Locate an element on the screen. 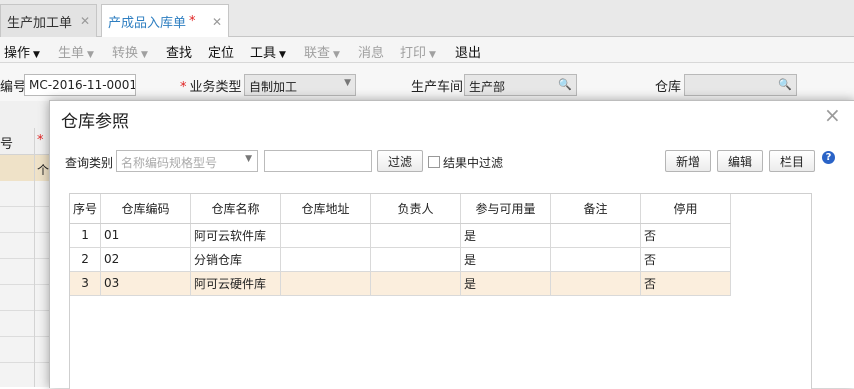 This screenshot has width=854, height=389. tab-finished-goods-receipt: 产成品入库单 * ✕ is located at coordinates (165, 21).